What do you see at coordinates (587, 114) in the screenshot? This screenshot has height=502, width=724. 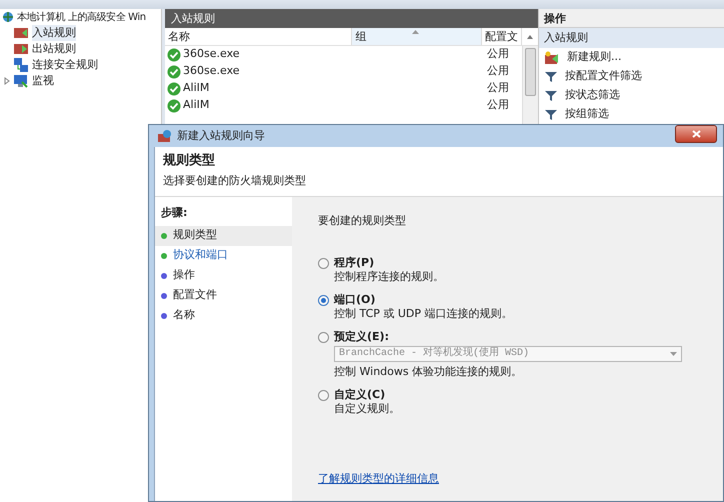 I see `action-link: 按组筛选` at bounding box center [587, 114].